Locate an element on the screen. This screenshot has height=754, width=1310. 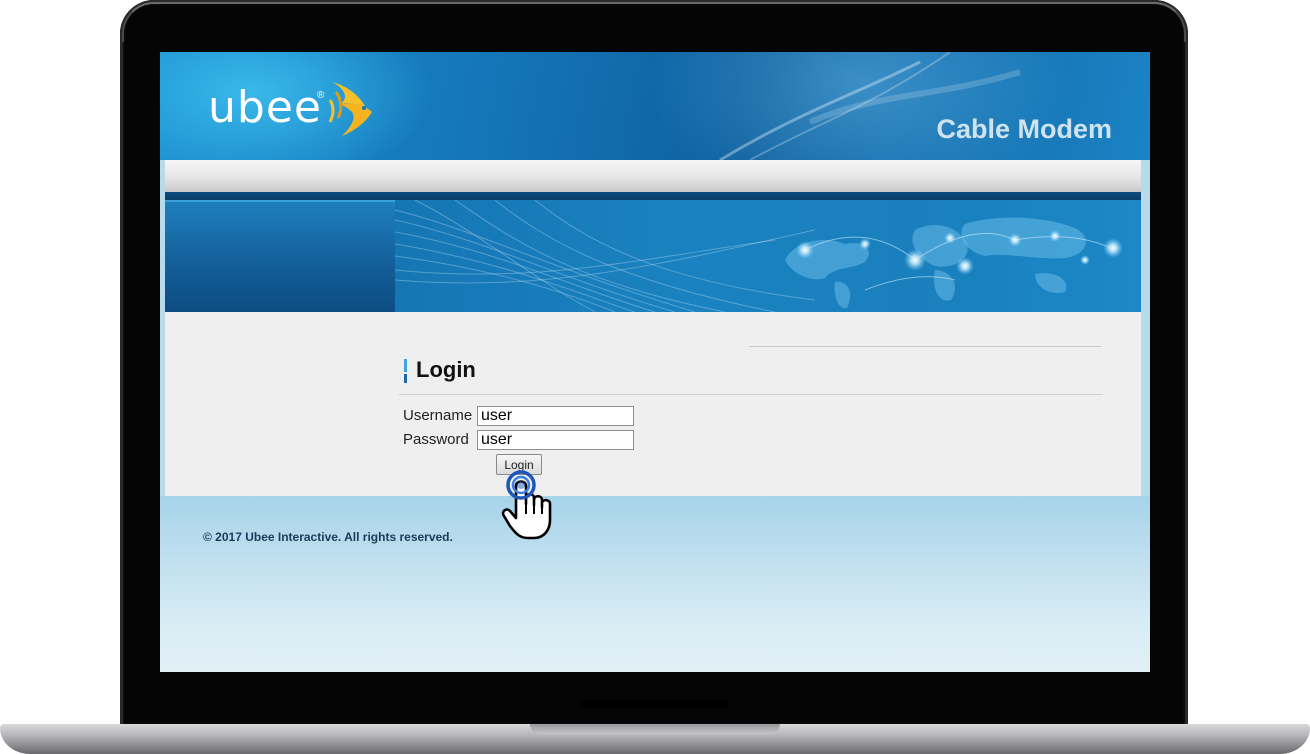
laptop-base-notch is located at coordinates (655, 729).